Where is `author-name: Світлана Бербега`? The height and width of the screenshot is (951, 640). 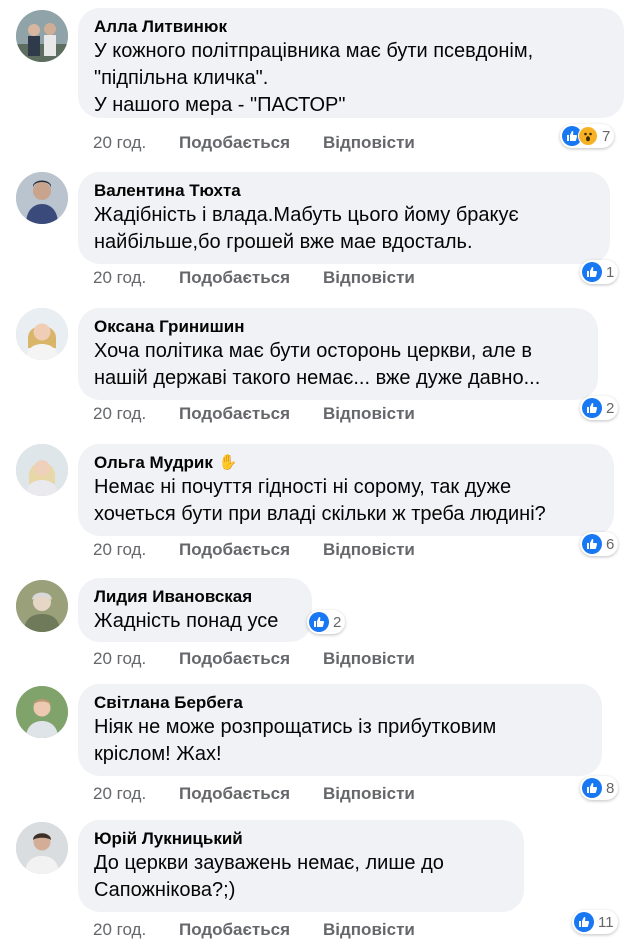
author-name: Світлана Бербега is located at coordinates (168, 703).